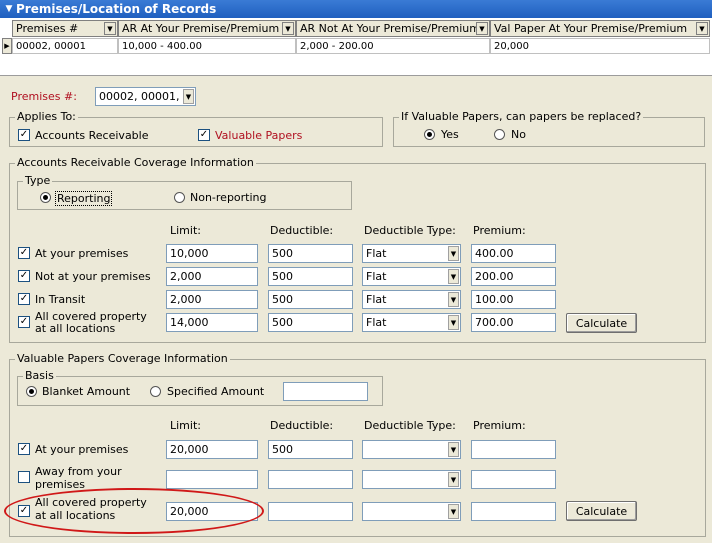 The width and height of the screenshot is (712, 543). I want to click on vp-deductible-header: Deductible:, so click(302, 425).